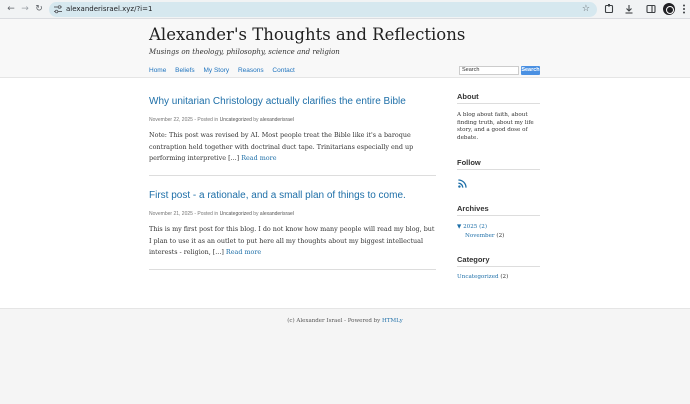 Image resolution: width=690 pixels, height=404 pixels. I want to click on sidebar-panel-icon, so click(651, 9).